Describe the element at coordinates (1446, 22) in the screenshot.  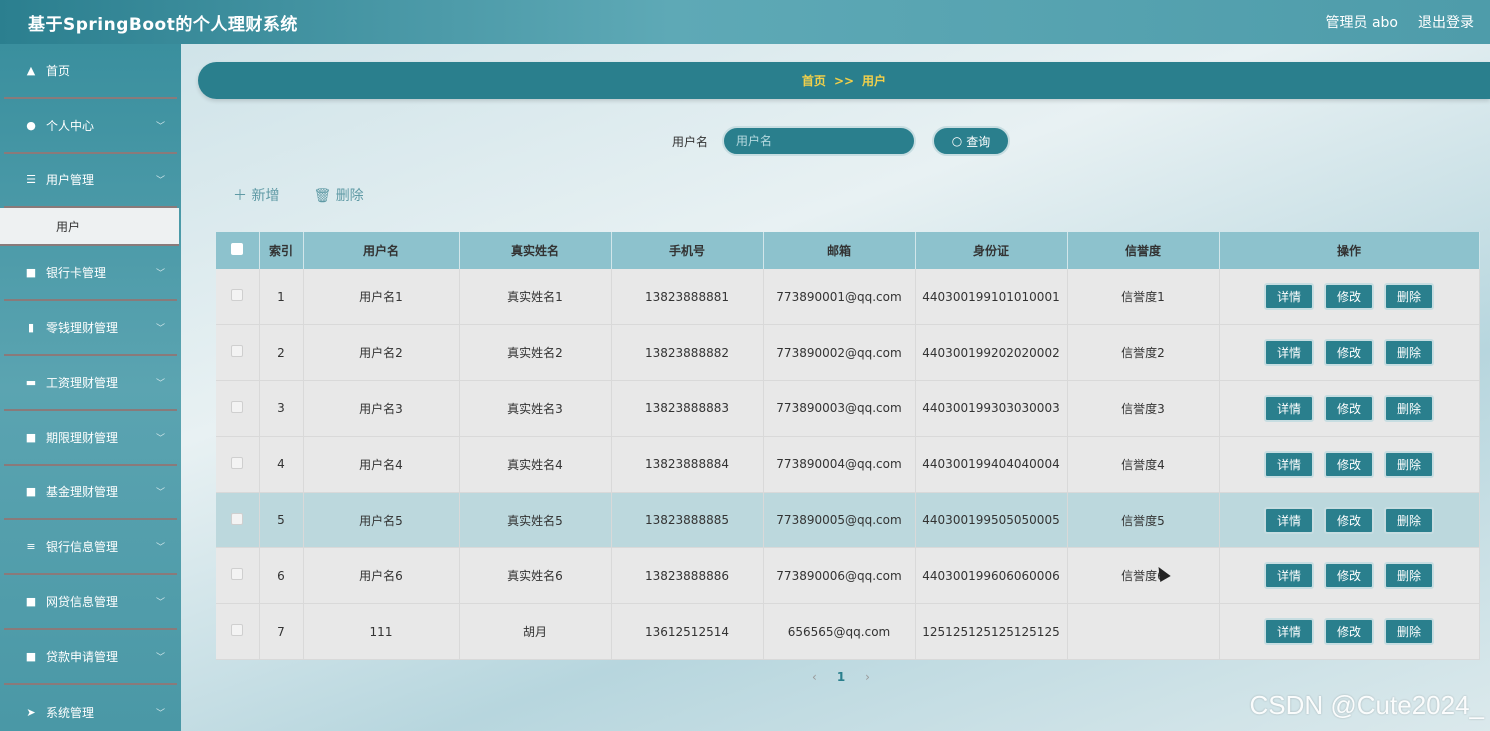
I see `logout-link: 退出登录` at that location.